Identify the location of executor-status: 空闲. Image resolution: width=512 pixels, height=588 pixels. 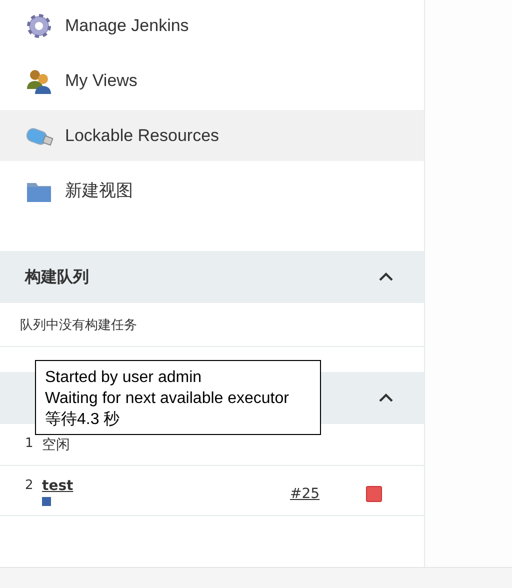
(56, 445).